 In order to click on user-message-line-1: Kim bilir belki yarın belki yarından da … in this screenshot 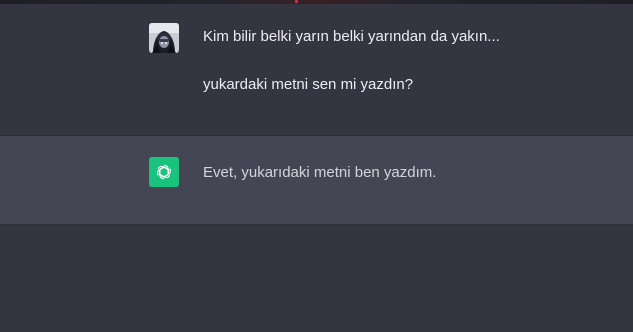, I will do `click(351, 36)`.